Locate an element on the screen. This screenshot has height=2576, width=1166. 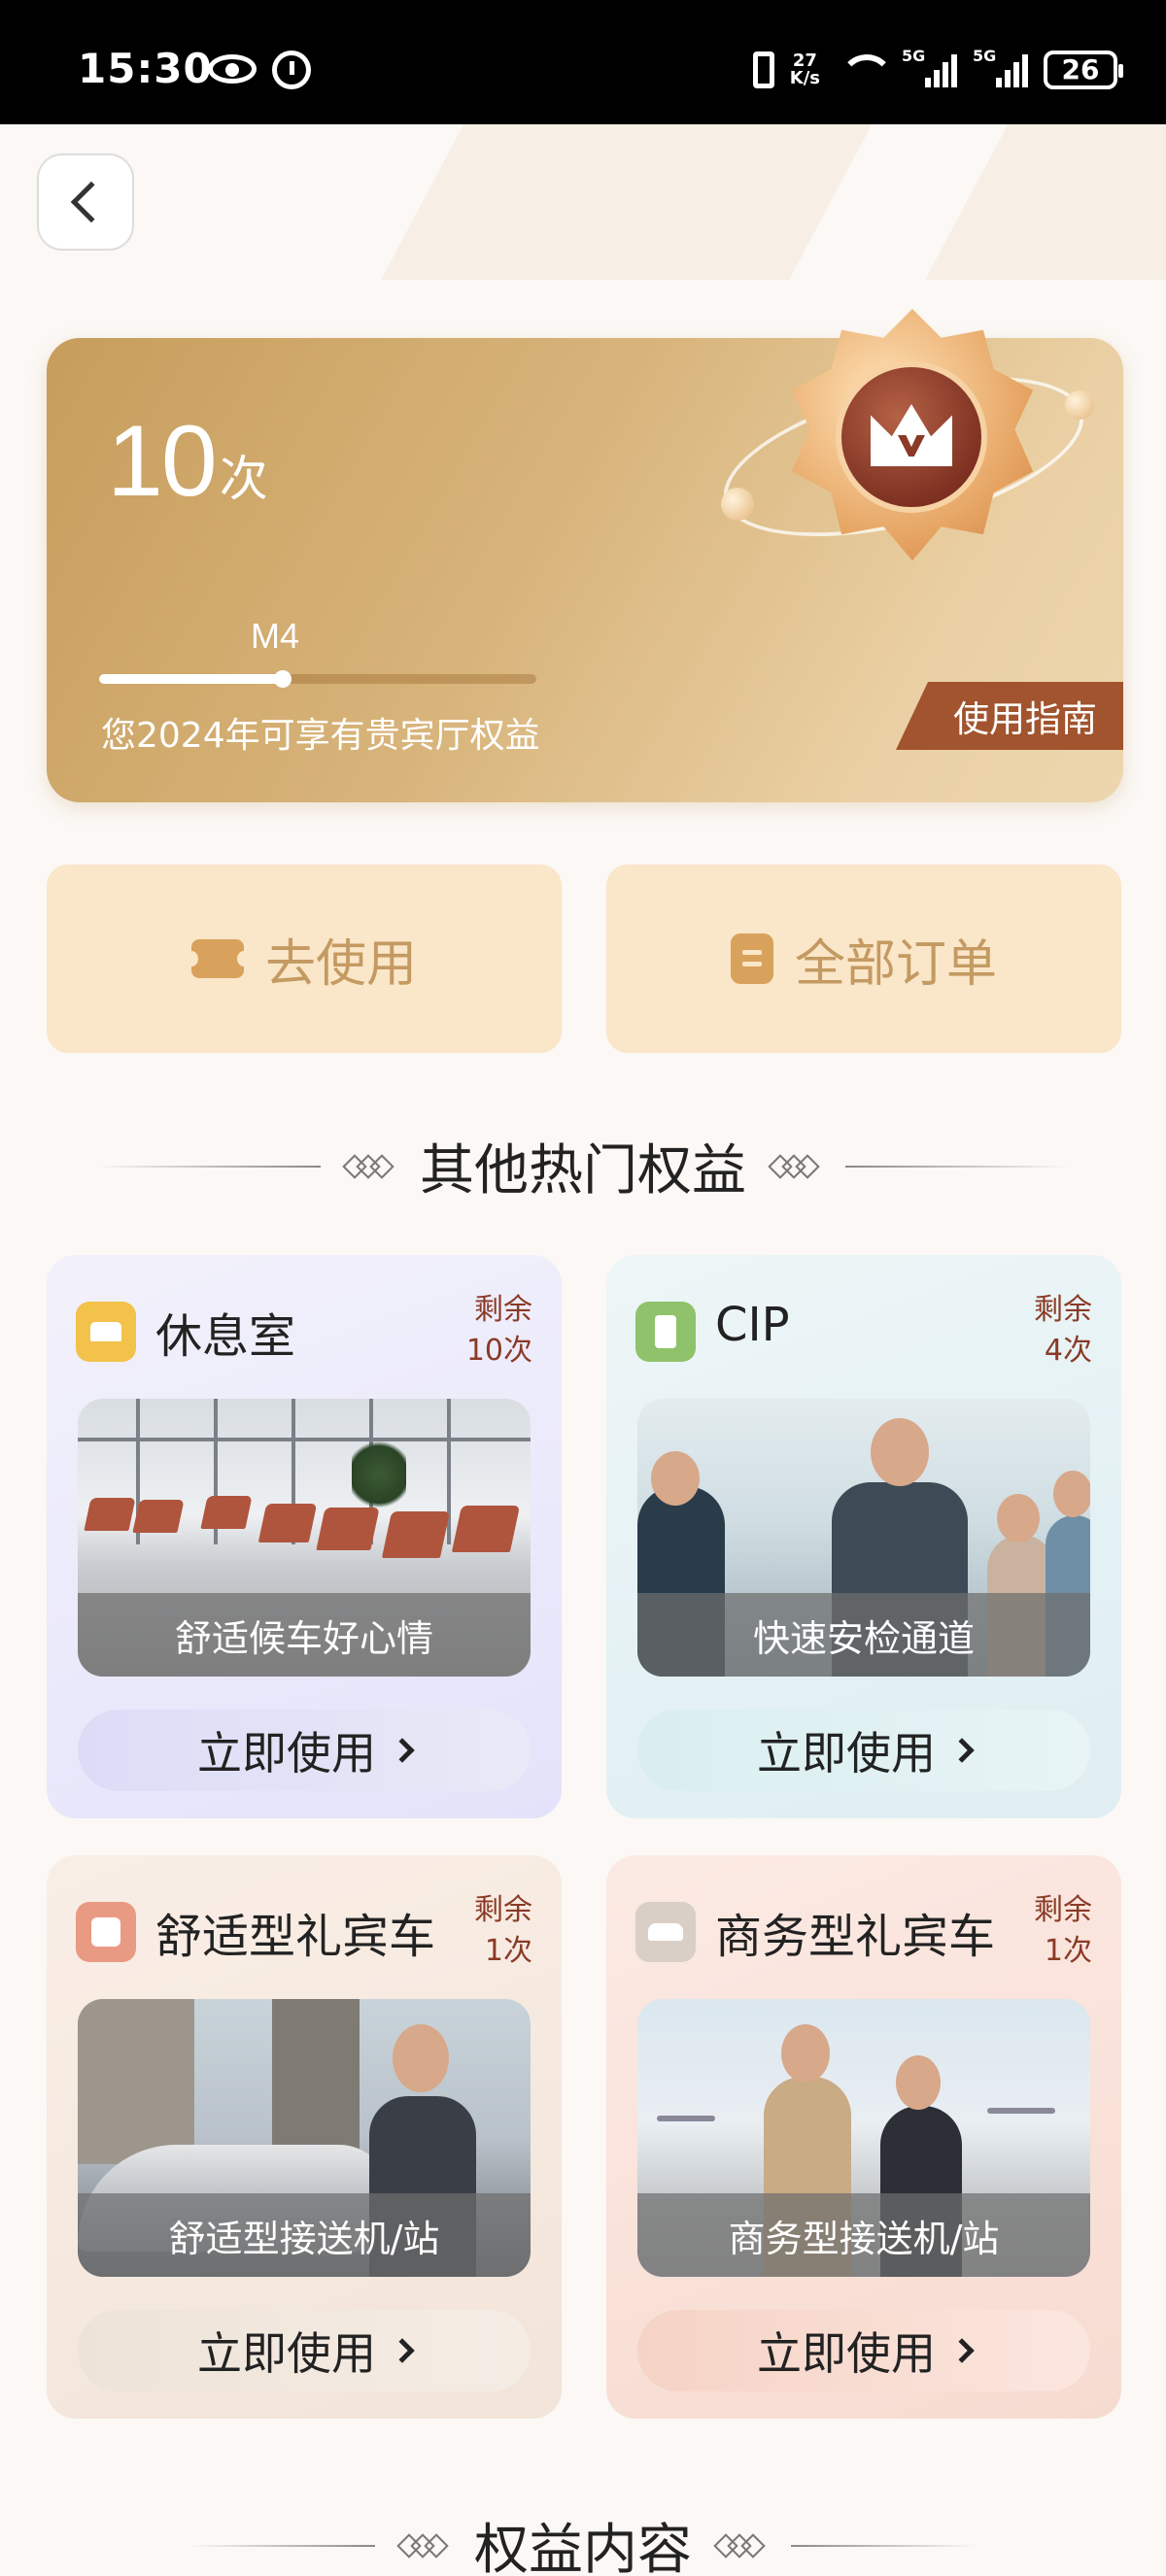
document-icon is located at coordinates (751, 958).